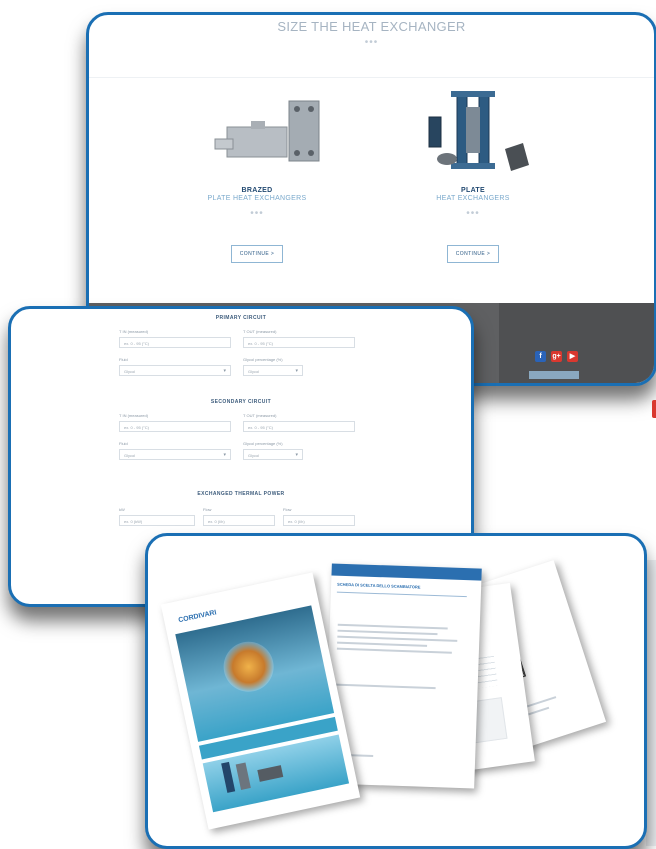 Image resolution: width=656 pixels, height=849 pixels. I want to click on plate-product-image, so click(479, 134).